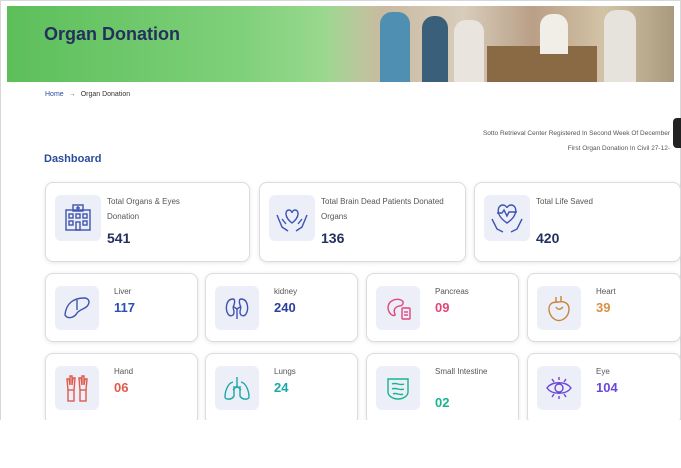  What do you see at coordinates (618, 148) in the screenshot?
I see `news-ticker-line: First Organ Donation In Civil 27-12-` at bounding box center [618, 148].